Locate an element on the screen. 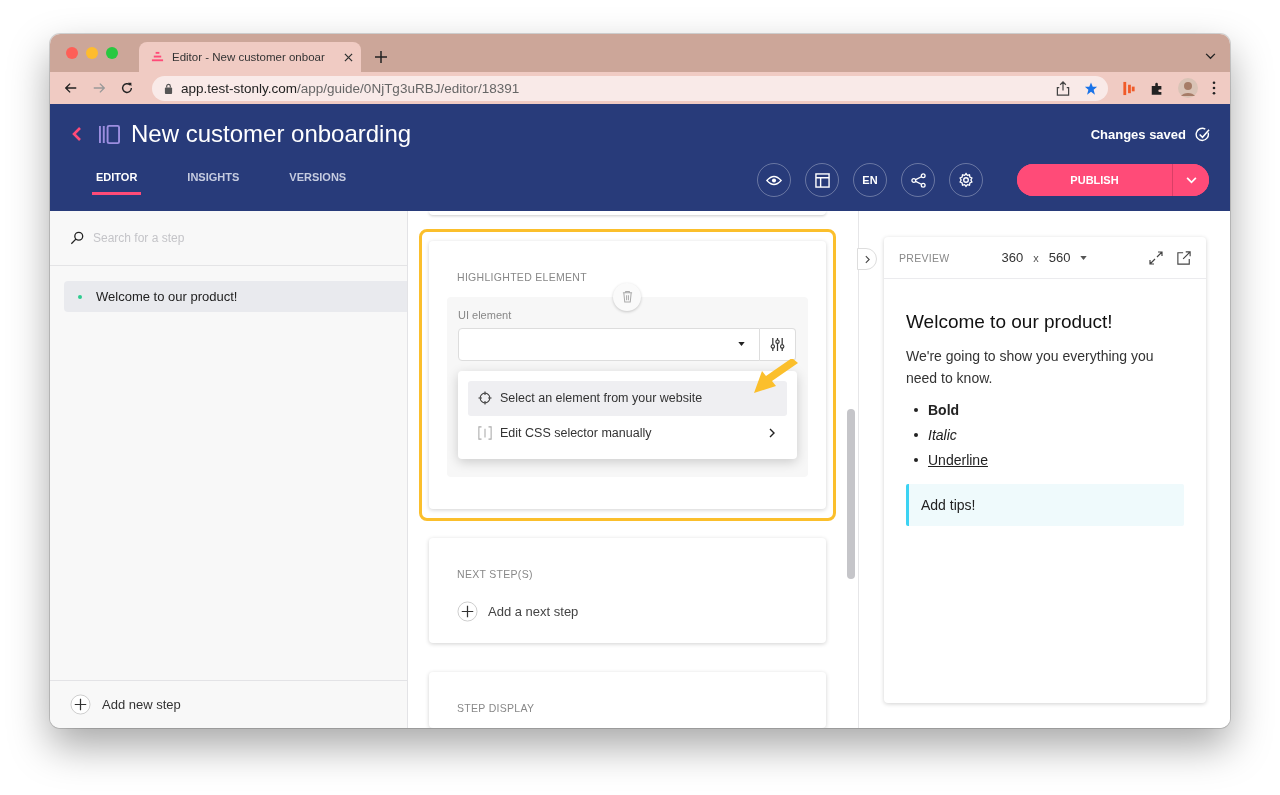  brackets-icon is located at coordinates (485, 433).